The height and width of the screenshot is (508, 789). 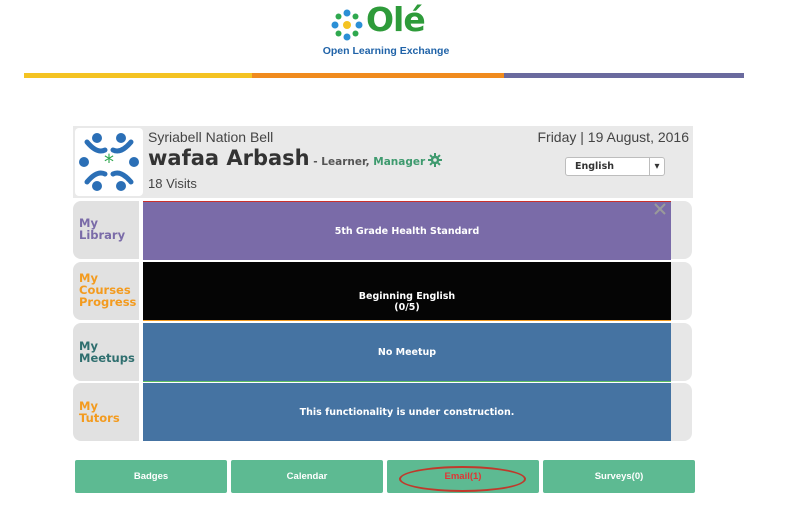 I want to click on meetups-row: My Meetups No Meetup, so click(x=382, y=352).